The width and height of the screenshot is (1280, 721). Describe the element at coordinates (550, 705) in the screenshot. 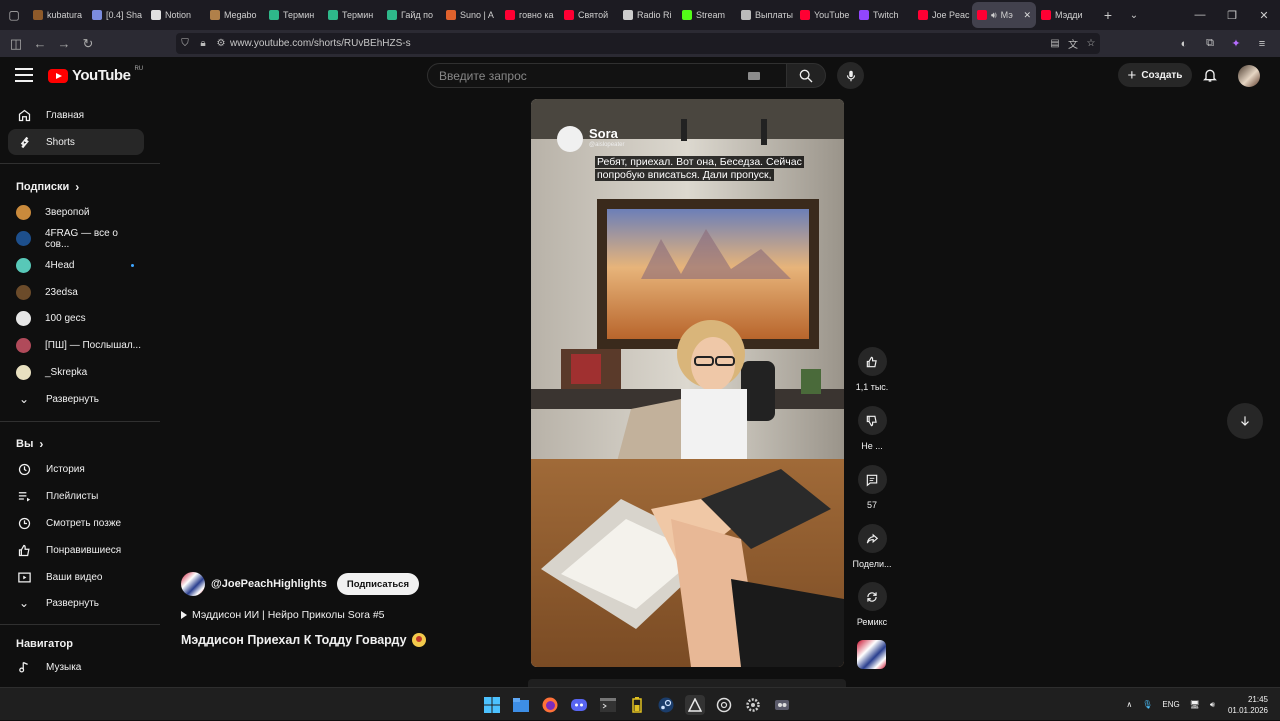

I see `firefox-icon` at that location.